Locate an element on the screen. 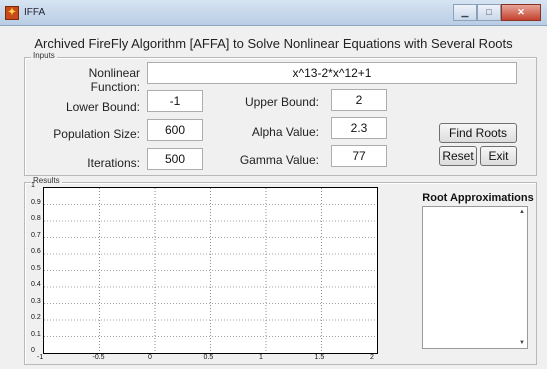 This screenshot has height=369, width=547. results-panel-title: Results is located at coordinates (46, 180).